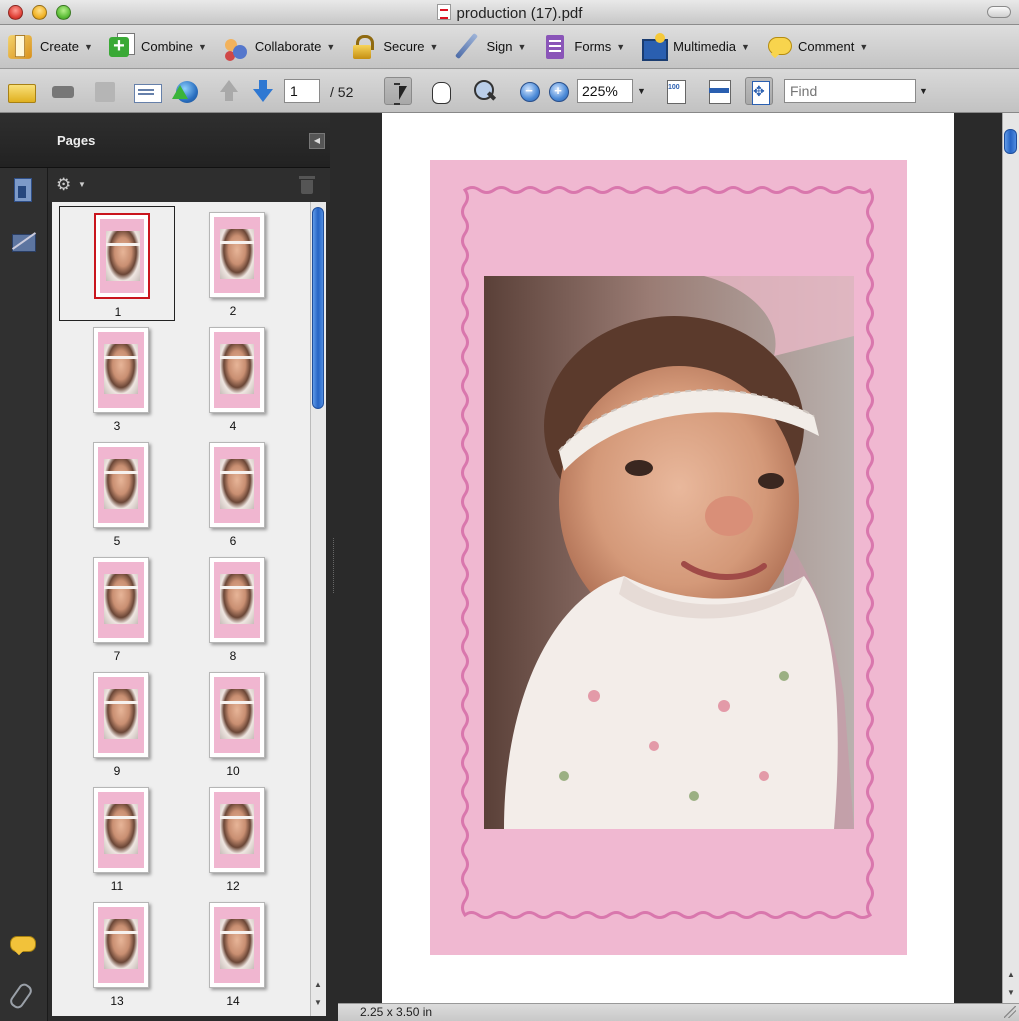  What do you see at coordinates (186, 91) in the screenshot?
I see `globe-share-icon` at bounding box center [186, 91].